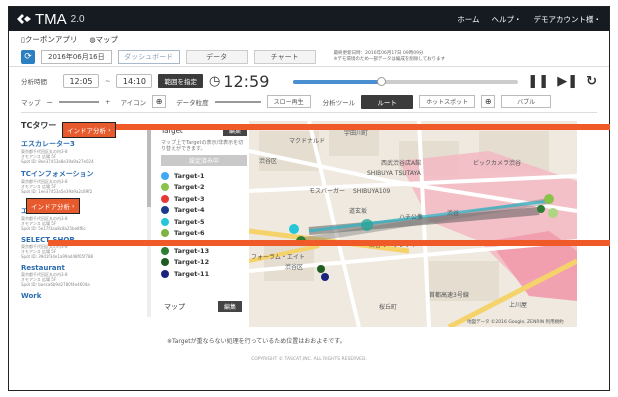 This screenshot has height=397, width=618. Describe the element at coordinates (189, 198) in the screenshot. I see `target-name: Target-3` at that location.